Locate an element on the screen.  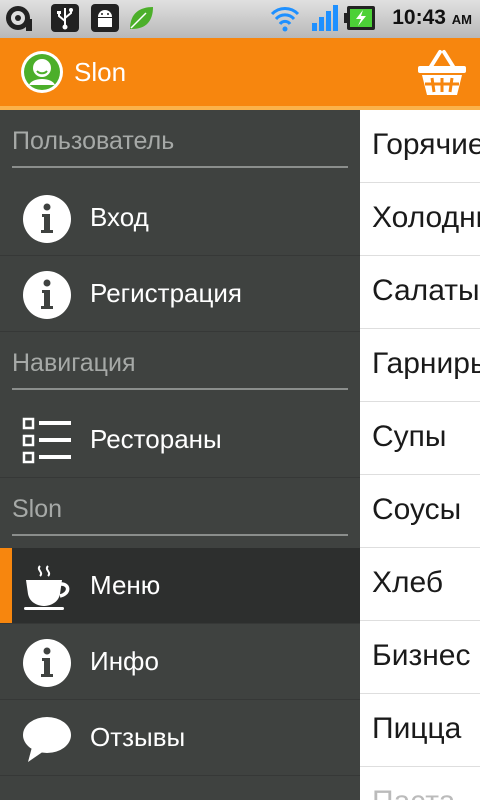
android-debug-icon is located at coordinates (105, 18).